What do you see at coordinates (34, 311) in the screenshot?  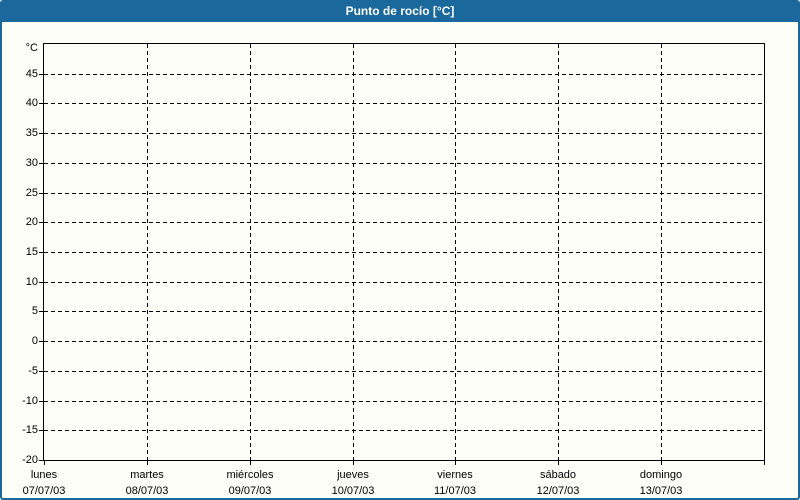 I see `y-tick-label: 5` at bounding box center [34, 311].